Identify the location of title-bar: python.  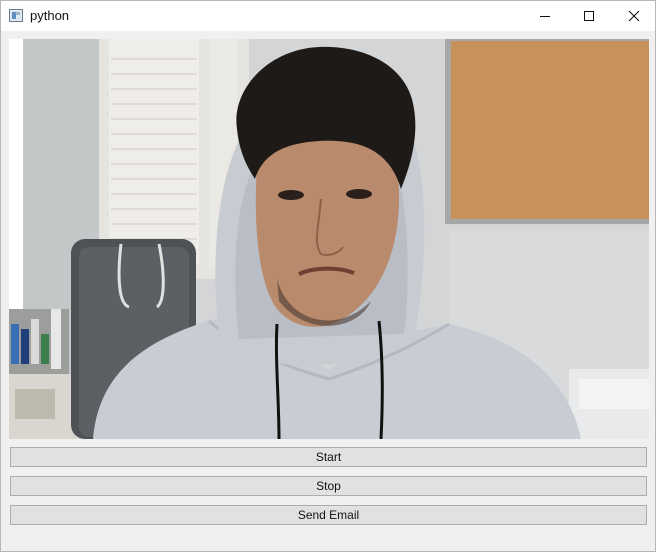
(328, 16).